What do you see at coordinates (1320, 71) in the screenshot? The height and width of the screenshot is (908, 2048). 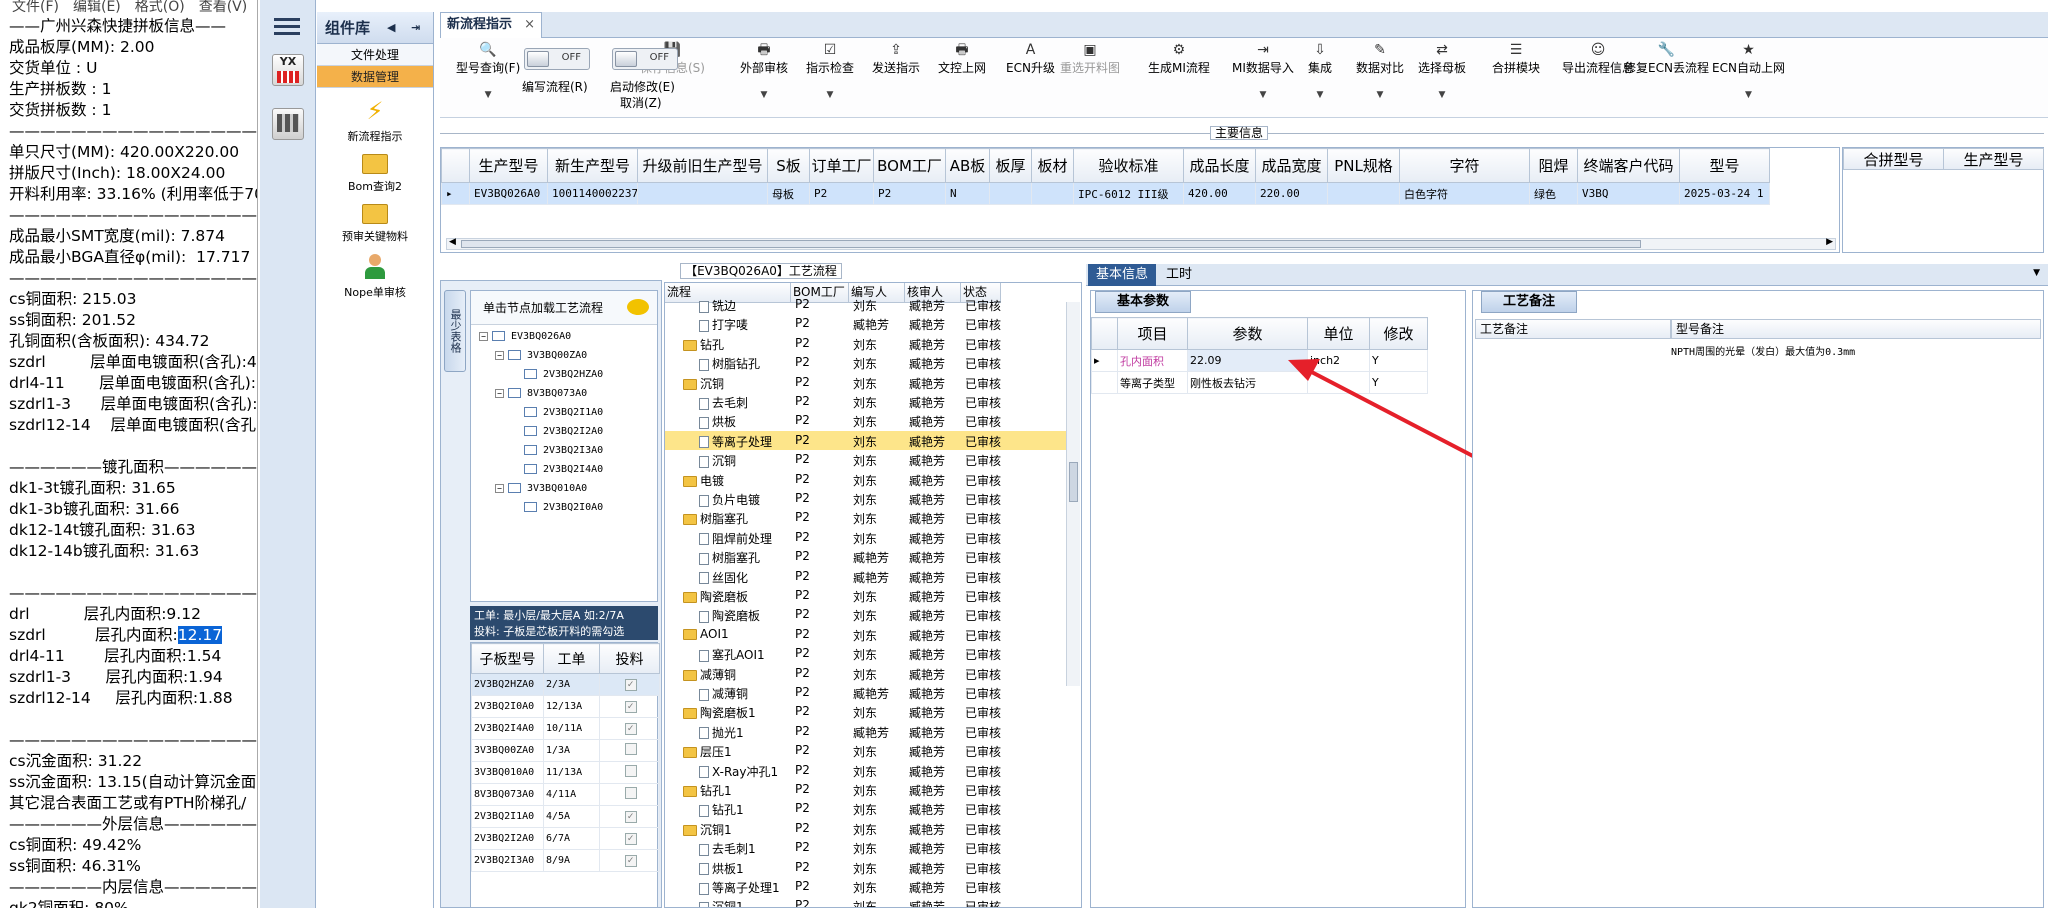 I see `toolbar-button: ⇩ 集成 ▼` at bounding box center [1320, 71].